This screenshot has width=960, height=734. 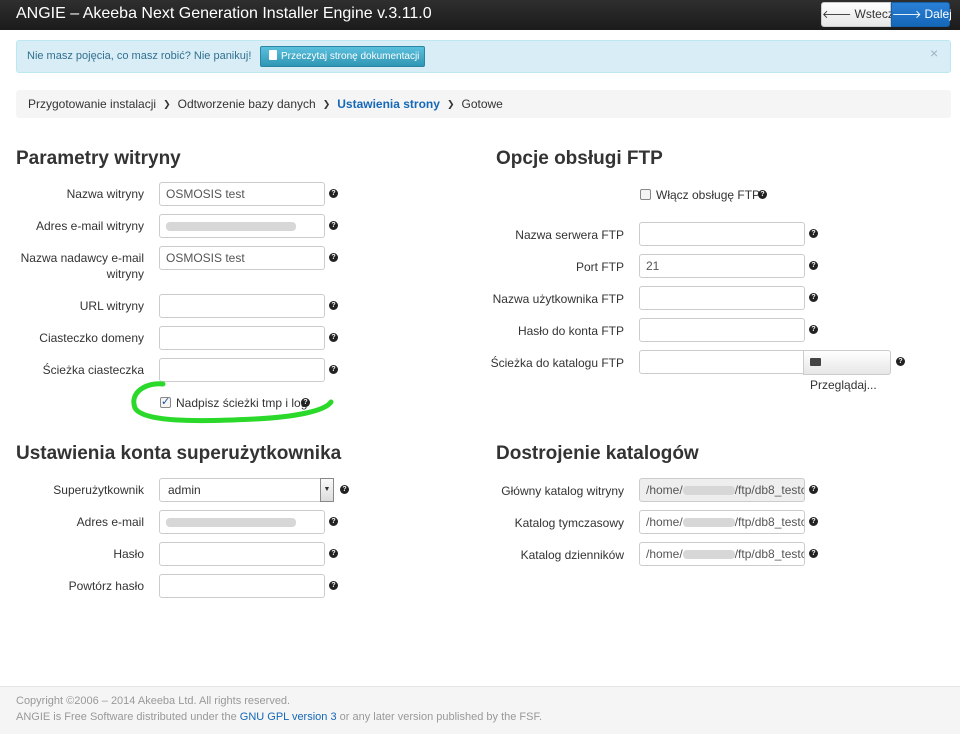 What do you see at coordinates (722, 330) in the screenshot?
I see `ftp-password-input` at bounding box center [722, 330].